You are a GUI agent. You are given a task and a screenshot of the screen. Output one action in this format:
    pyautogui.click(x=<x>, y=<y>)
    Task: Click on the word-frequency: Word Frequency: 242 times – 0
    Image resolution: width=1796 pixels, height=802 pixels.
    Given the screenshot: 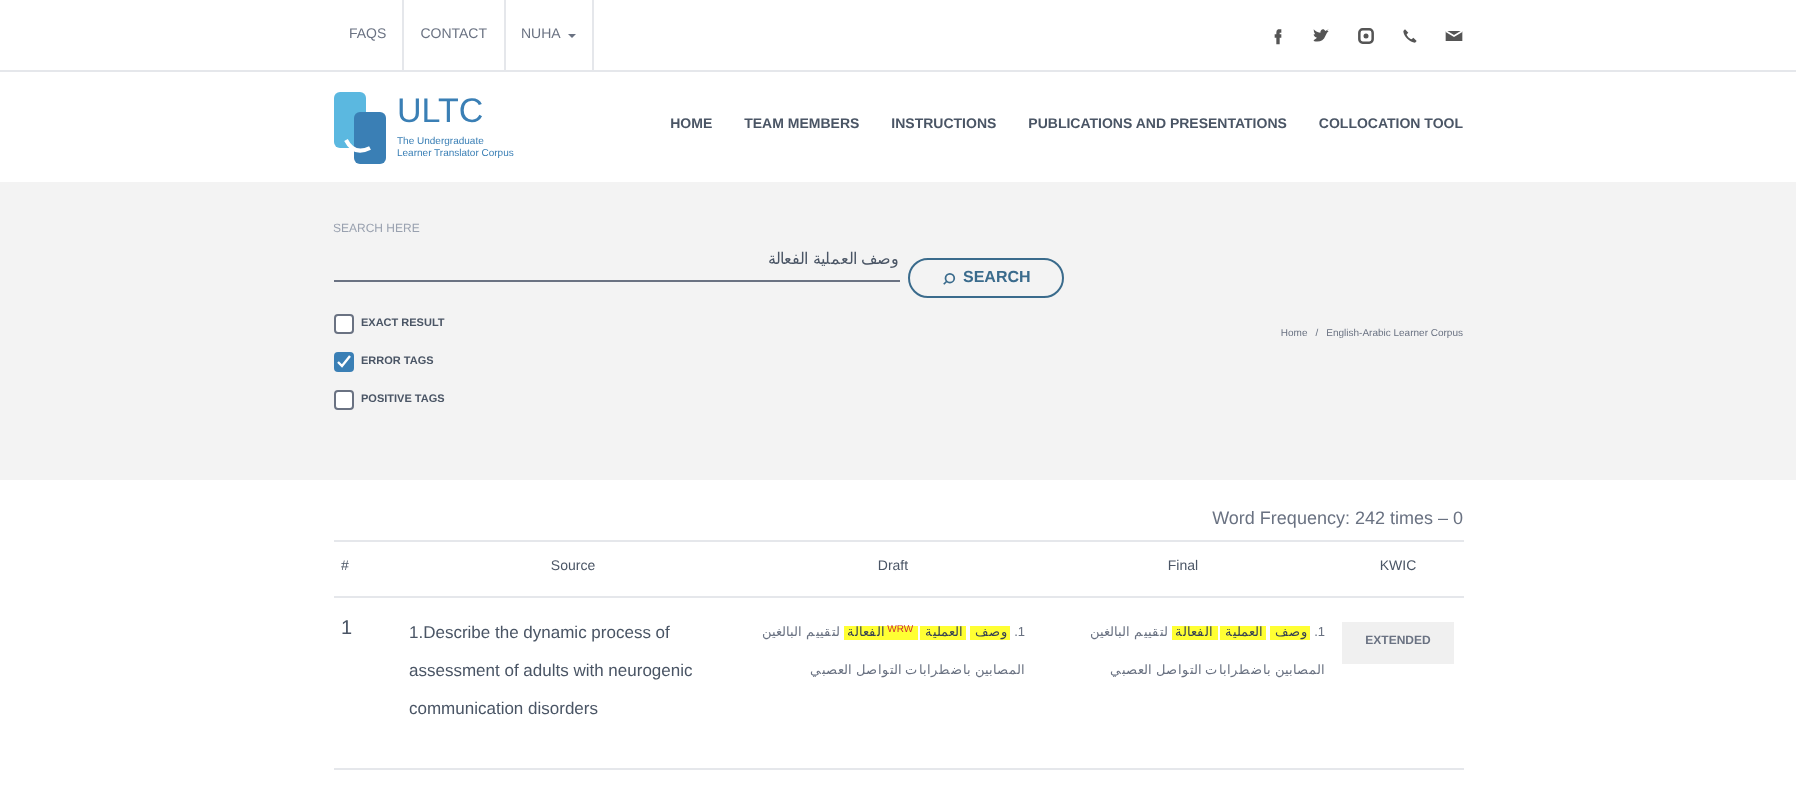 What is the action you would take?
    pyautogui.click(x=1336, y=519)
    